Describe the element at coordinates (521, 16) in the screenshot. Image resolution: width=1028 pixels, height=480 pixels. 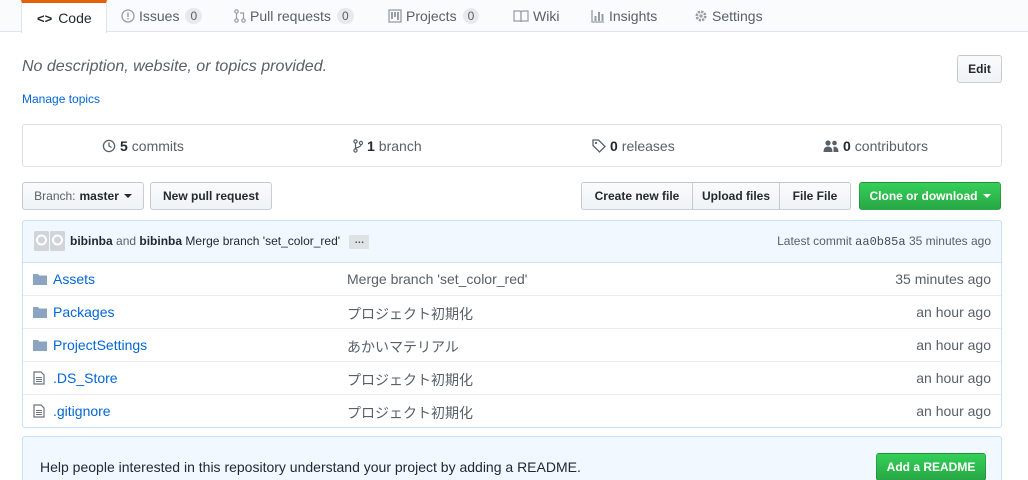
I see `book-icon` at that location.